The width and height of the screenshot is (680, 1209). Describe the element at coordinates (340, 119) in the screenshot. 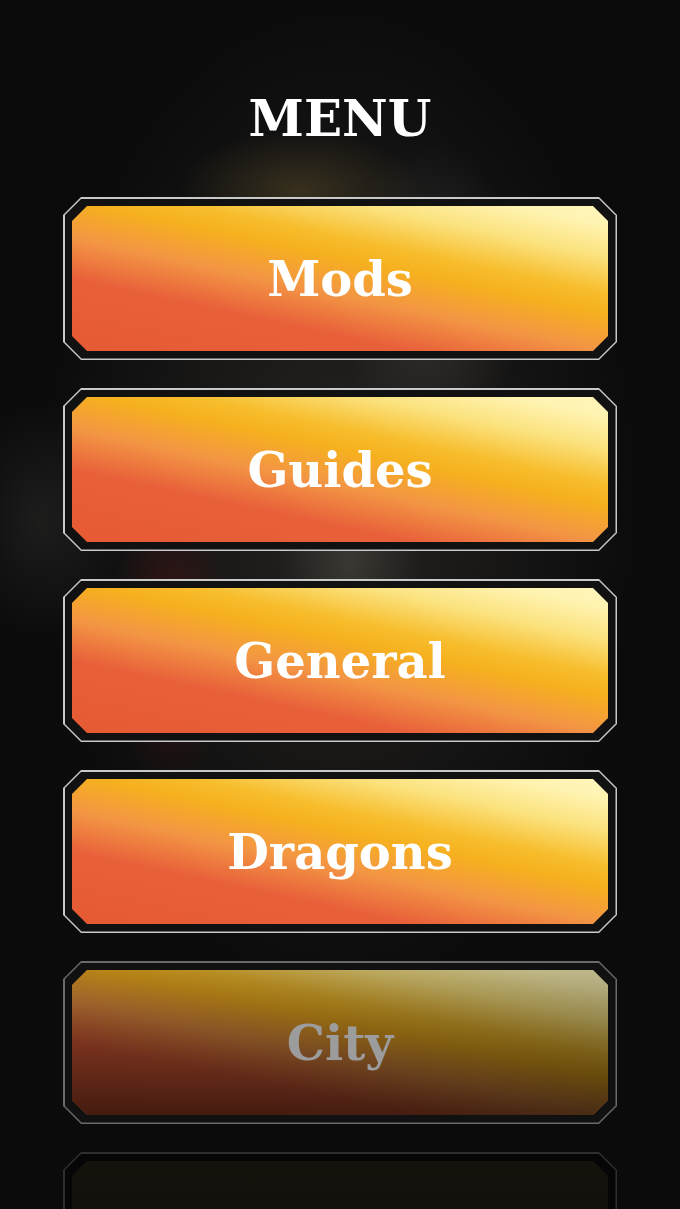

I see `menu-title: MENU` at that location.